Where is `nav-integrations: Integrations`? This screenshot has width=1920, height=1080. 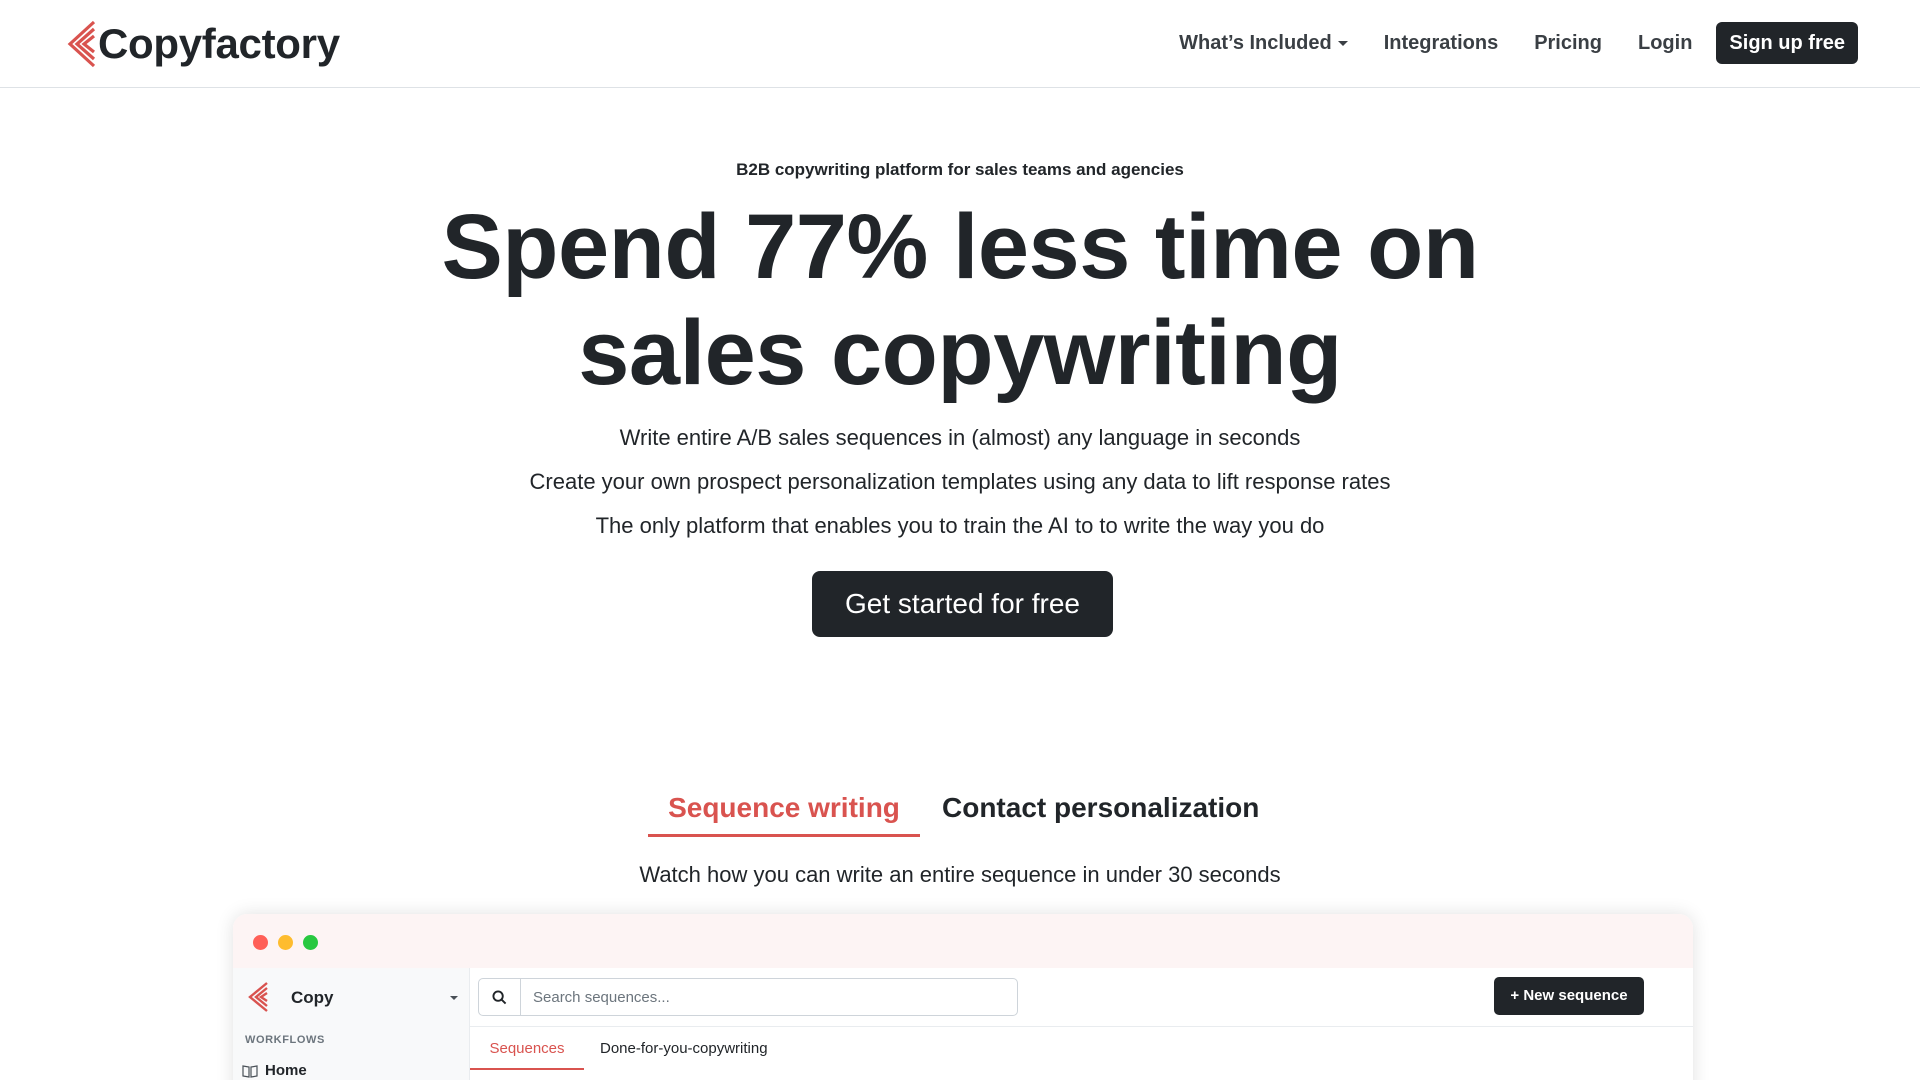 nav-integrations: Integrations is located at coordinates (1441, 43).